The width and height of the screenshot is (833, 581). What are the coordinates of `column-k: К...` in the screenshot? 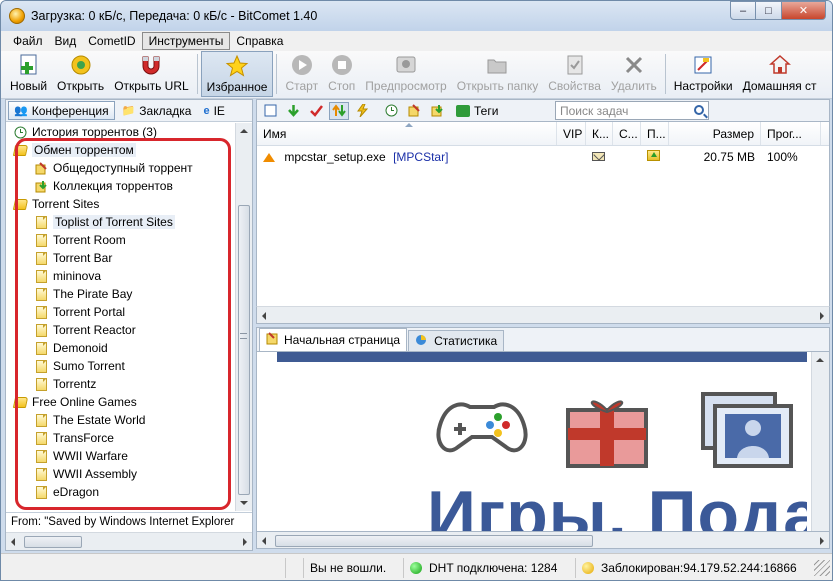 It's located at (599, 133).